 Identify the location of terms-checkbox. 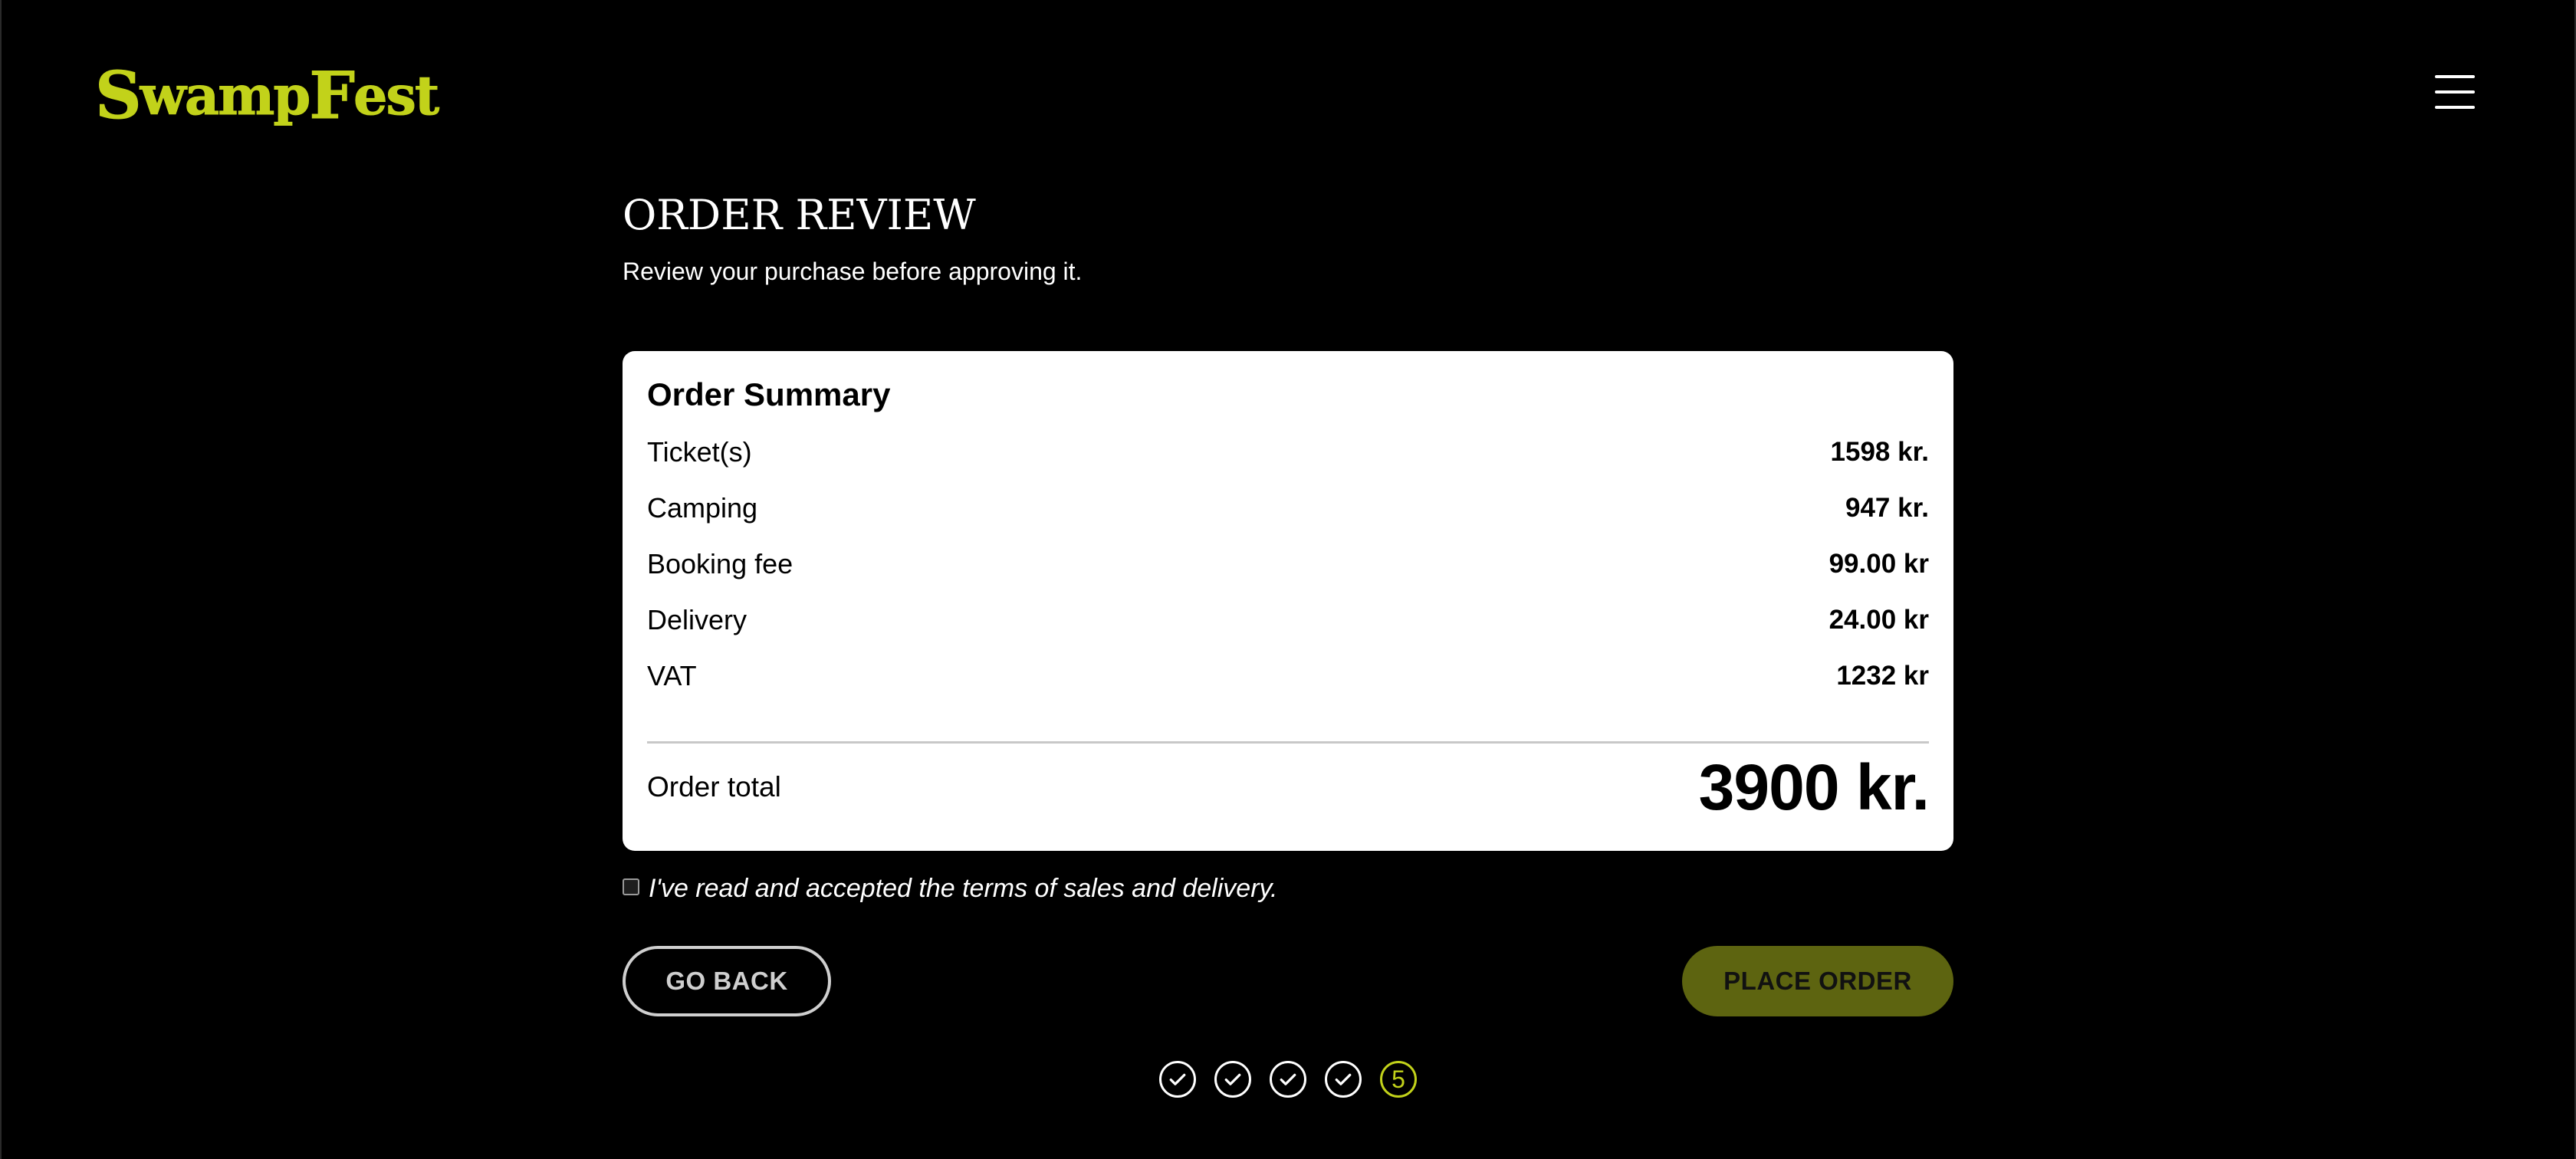
(631, 886).